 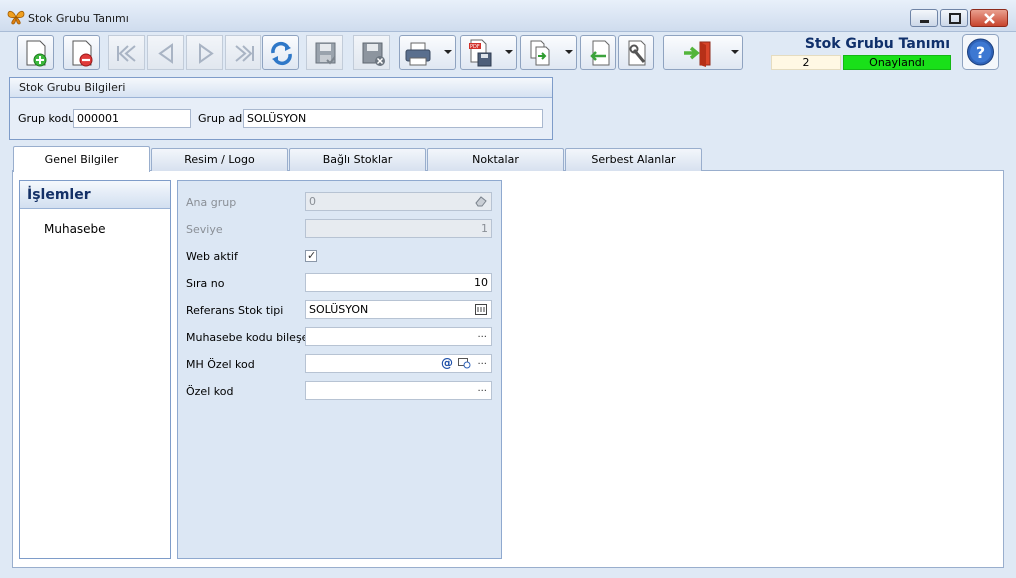 What do you see at coordinates (235, 310) in the screenshot?
I see `referans-stok-tipi-label: Referans Stok tipi` at bounding box center [235, 310].